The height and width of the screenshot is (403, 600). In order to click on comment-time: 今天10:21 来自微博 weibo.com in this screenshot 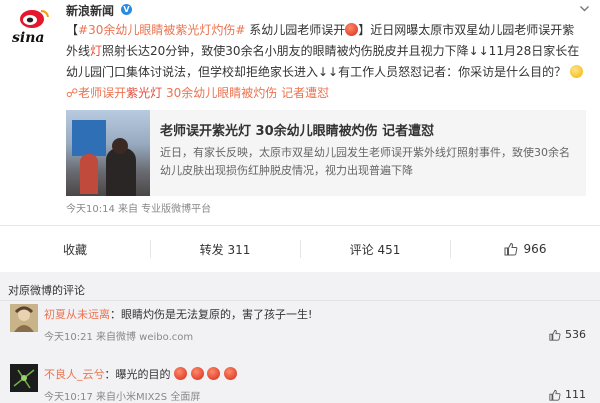, I will do `click(119, 337)`.